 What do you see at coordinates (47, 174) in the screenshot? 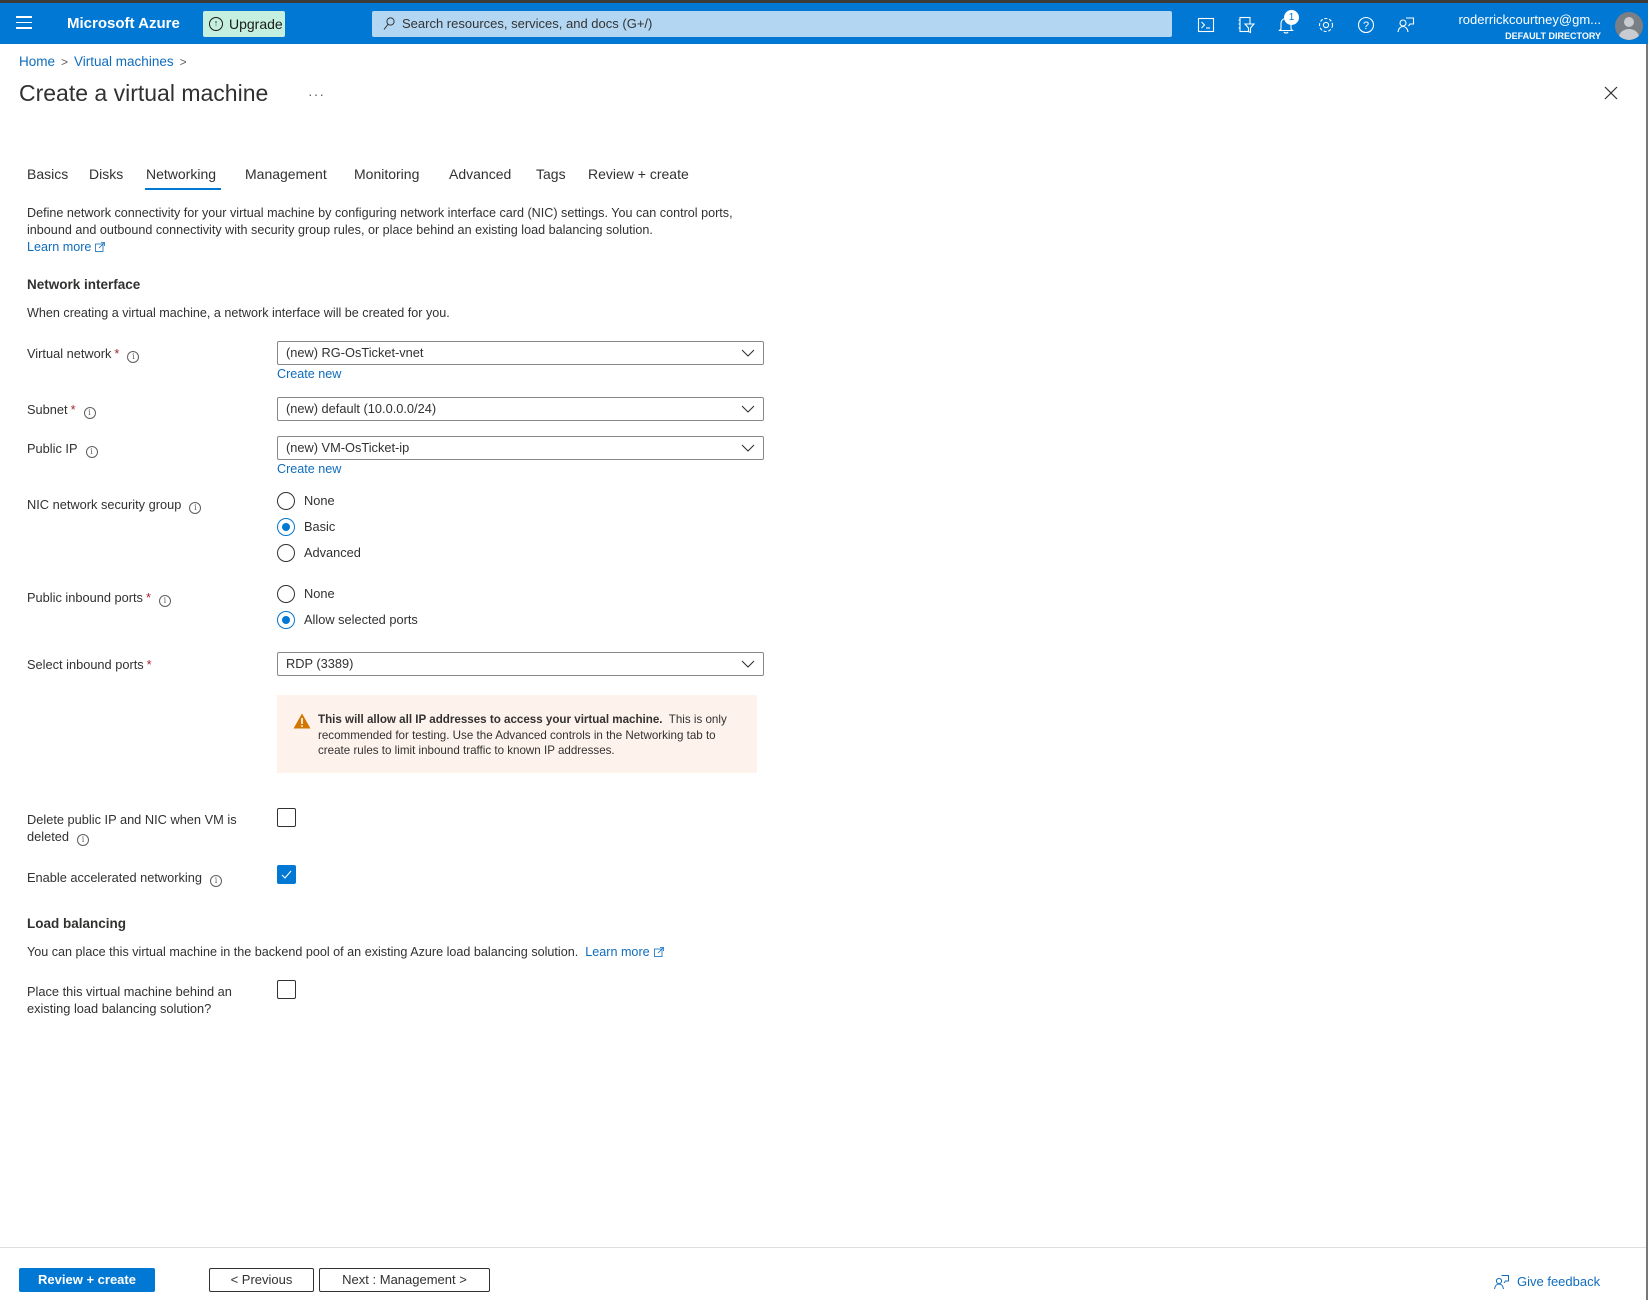
I see `tab-basics: Basics` at bounding box center [47, 174].